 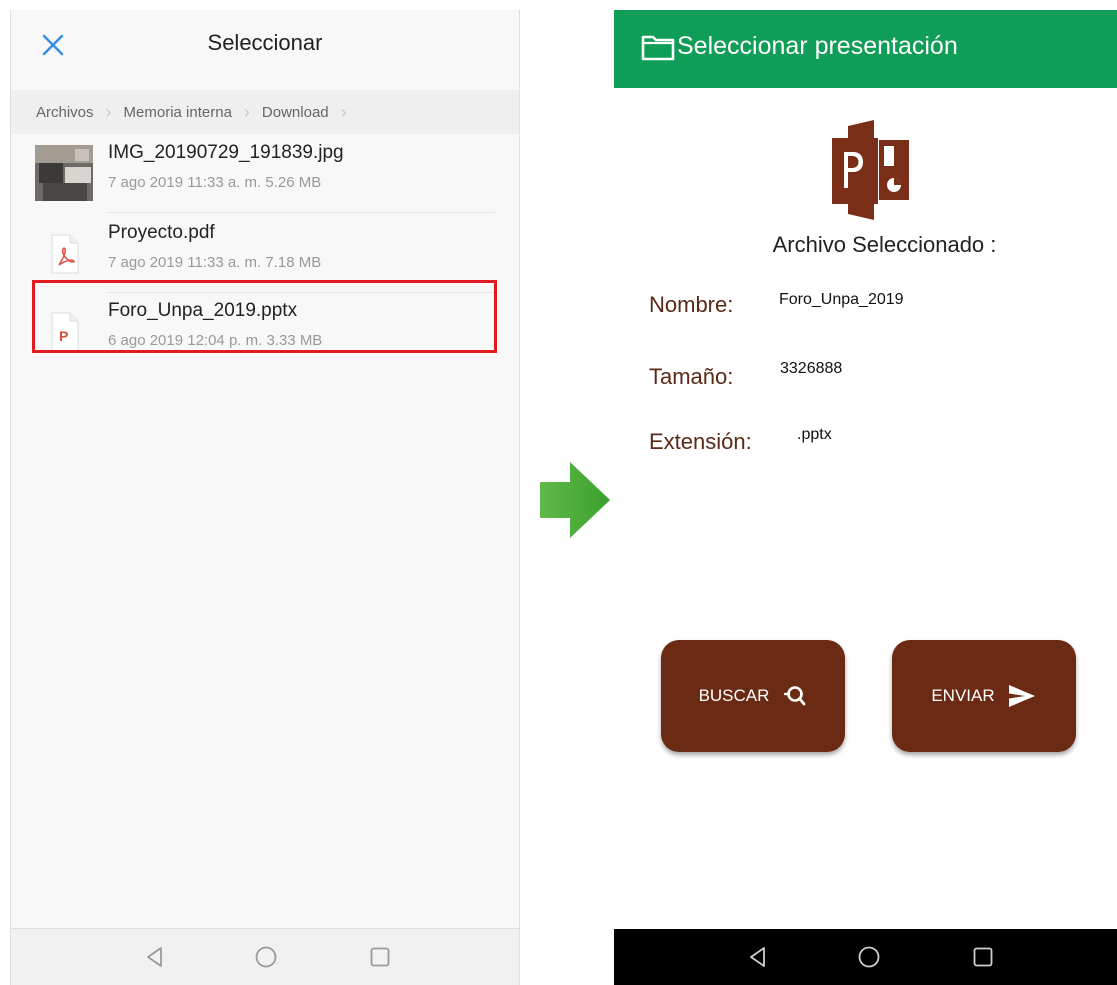 What do you see at coordinates (795, 696) in the screenshot?
I see `search-icon` at bounding box center [795, 696].